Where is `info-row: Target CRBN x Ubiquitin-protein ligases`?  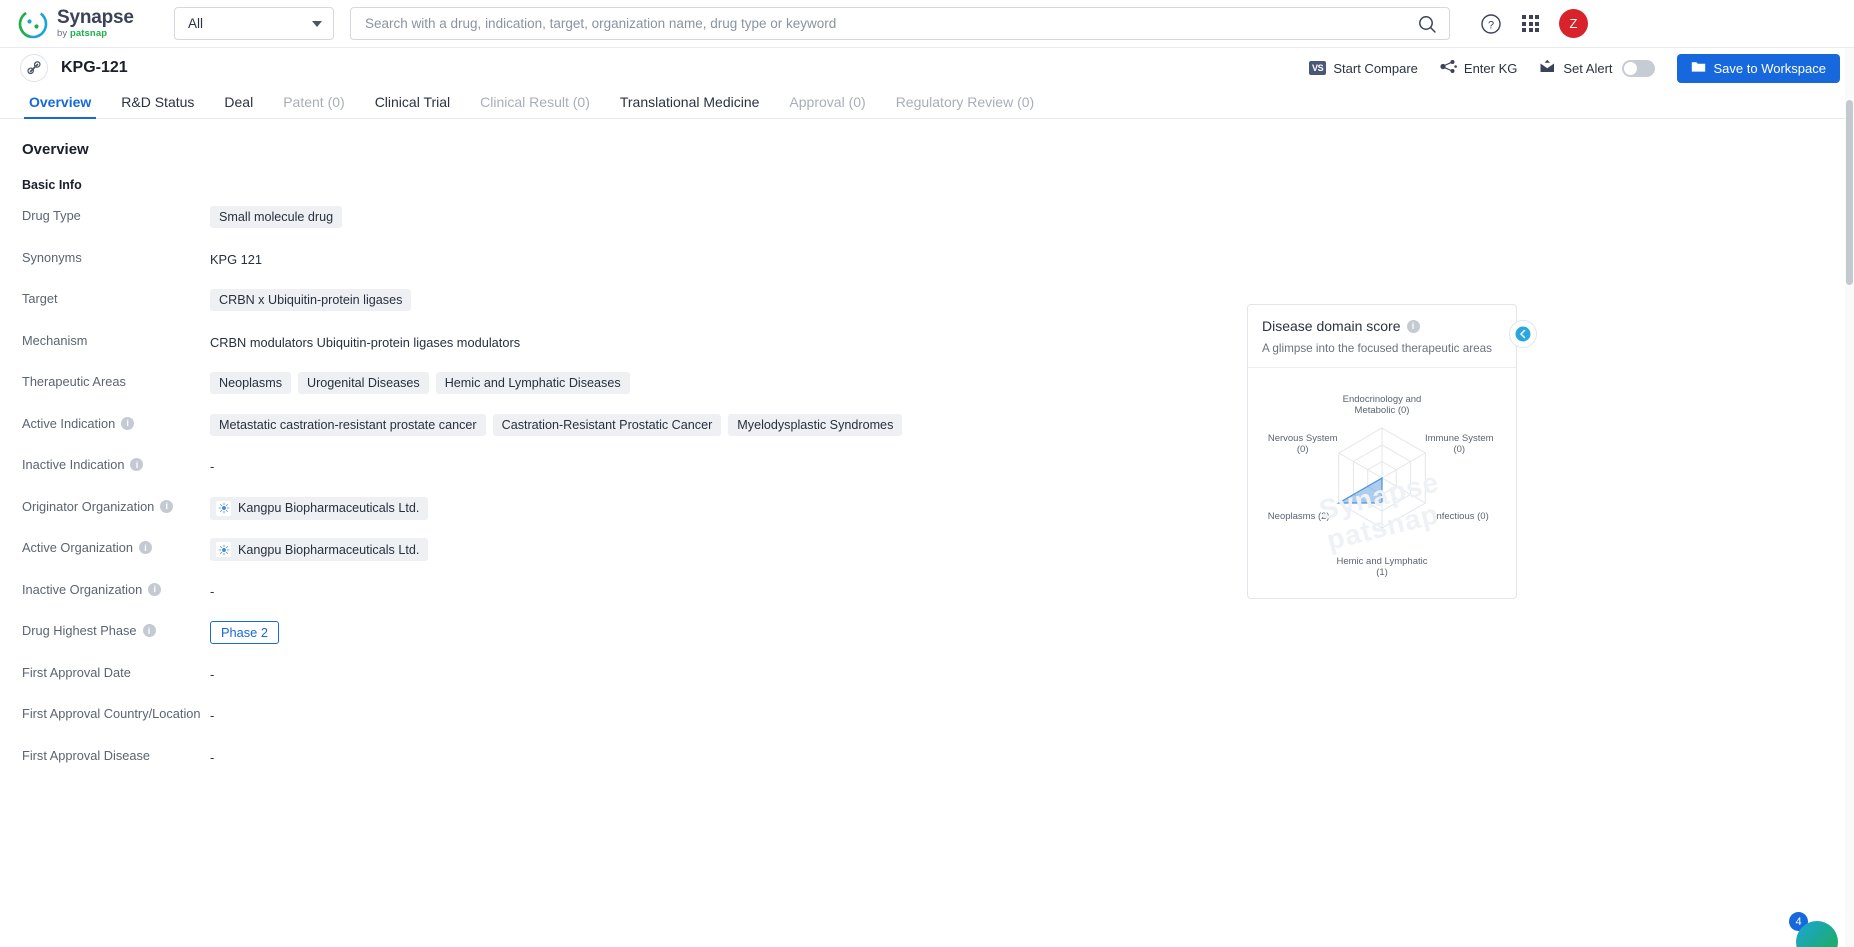
info-row: Target CRBN x Ubiquitin-protein ligases is located at coordinates (938, 309).